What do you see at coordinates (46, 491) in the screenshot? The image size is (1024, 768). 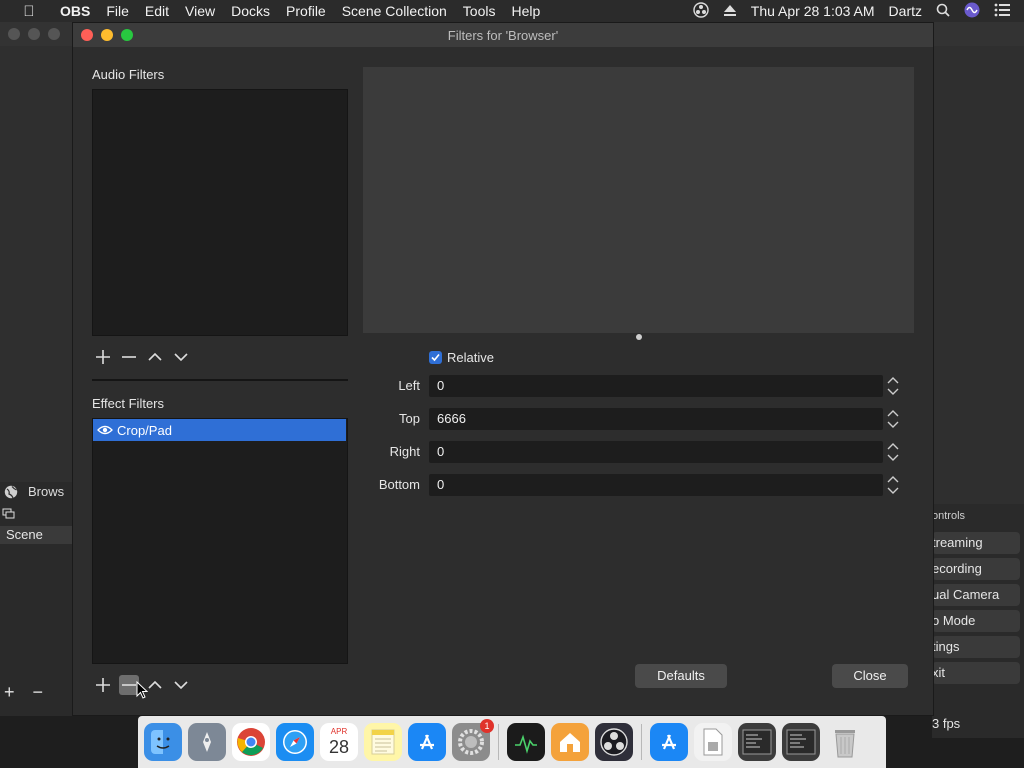 I see `source-name: Brows` at bounding box center [46, 491].